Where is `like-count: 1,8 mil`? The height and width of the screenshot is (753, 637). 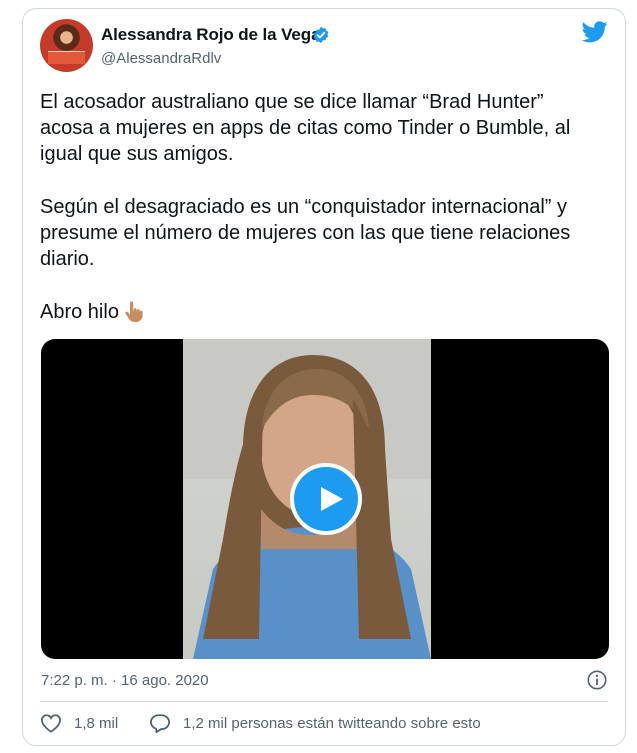
like-count: 1,8 mil is located at coordinates (96, 723).